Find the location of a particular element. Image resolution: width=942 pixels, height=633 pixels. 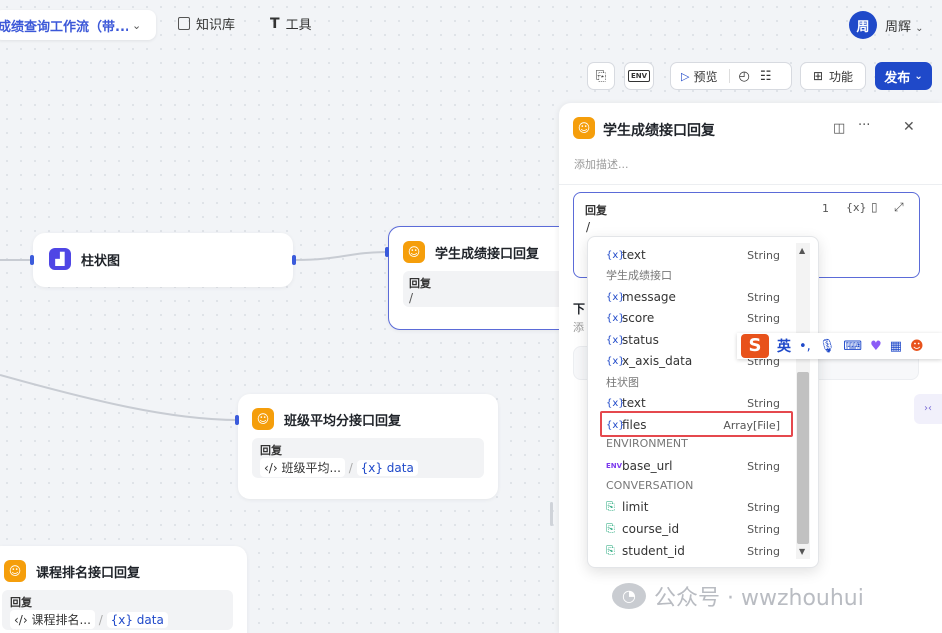

env-vars-button: ENV is located at coordinates (639, 76).